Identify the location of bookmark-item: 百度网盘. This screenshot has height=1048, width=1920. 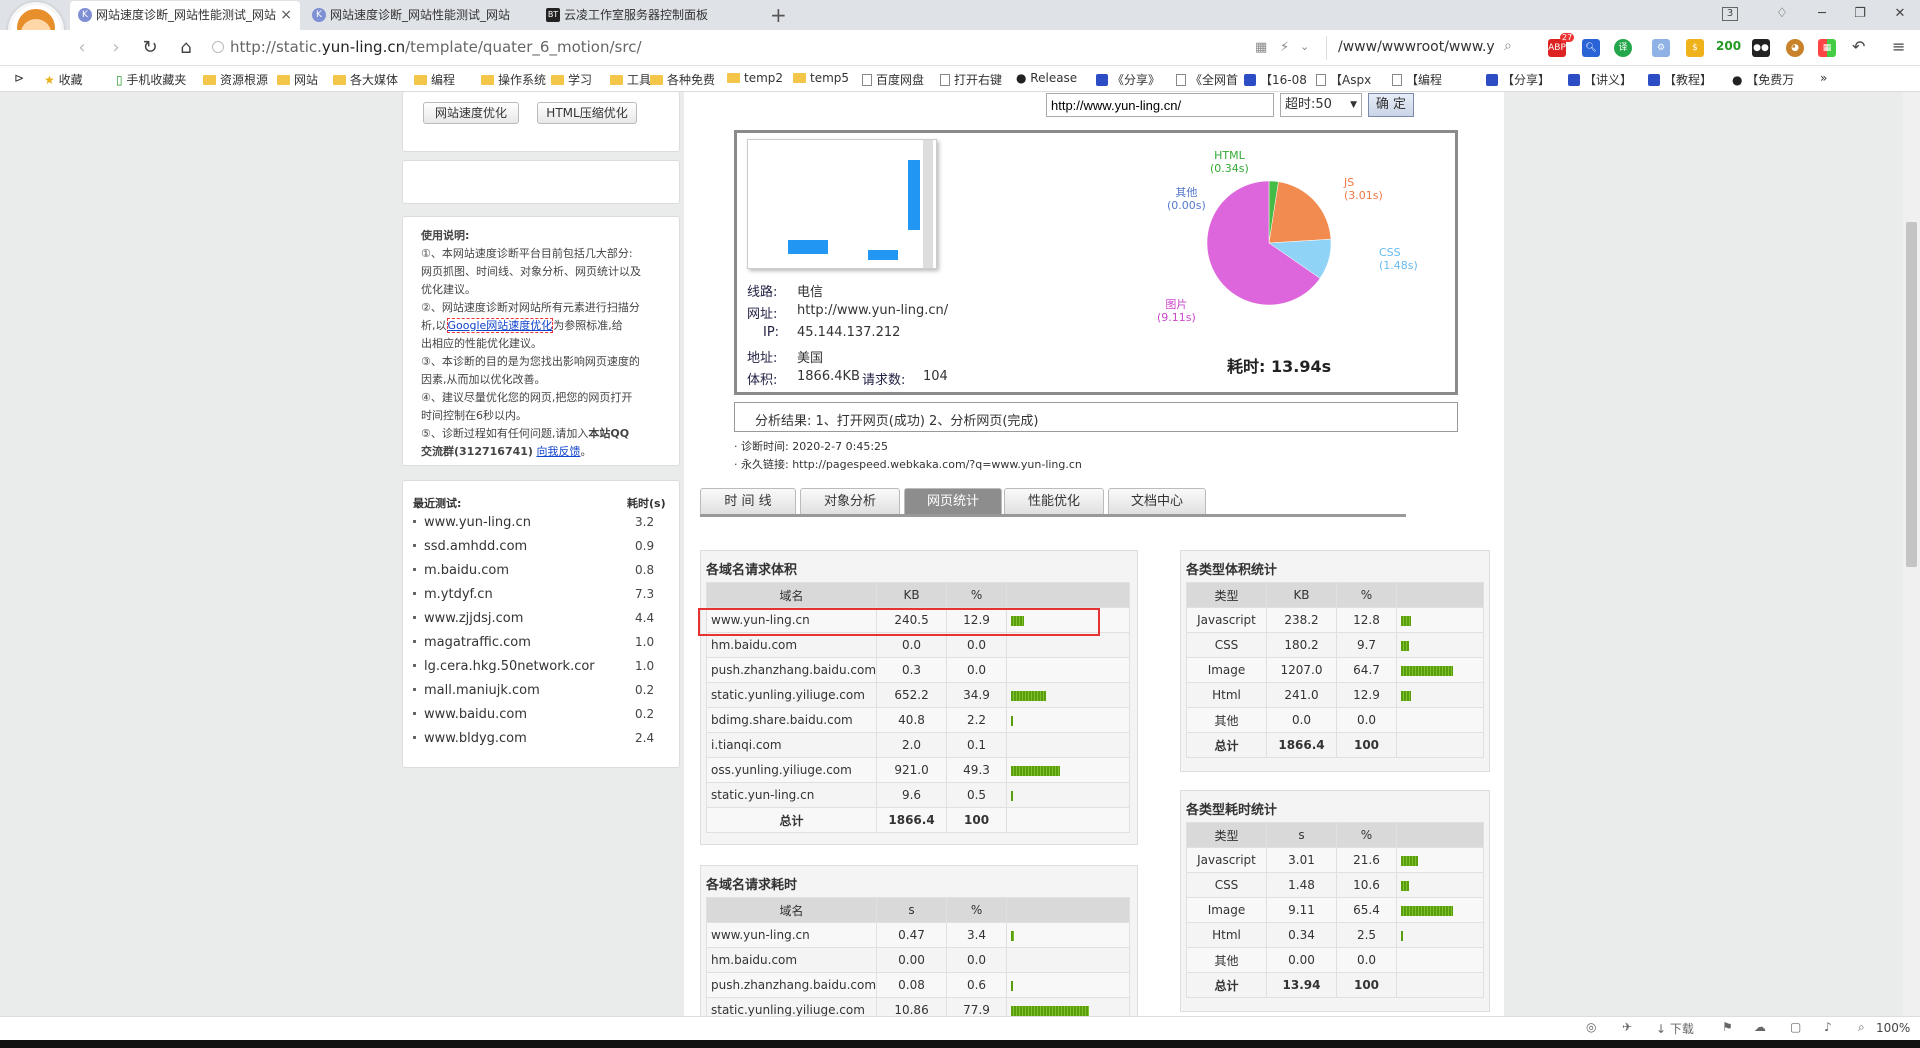
(893, 79).